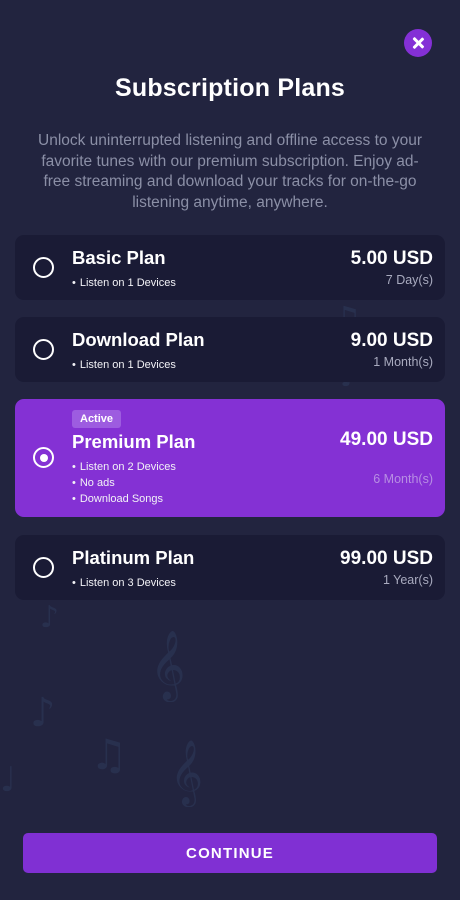  Describe the element at coordinates (8, 780) in the screenshot. I see `music-note-icon: ♩` at that location.